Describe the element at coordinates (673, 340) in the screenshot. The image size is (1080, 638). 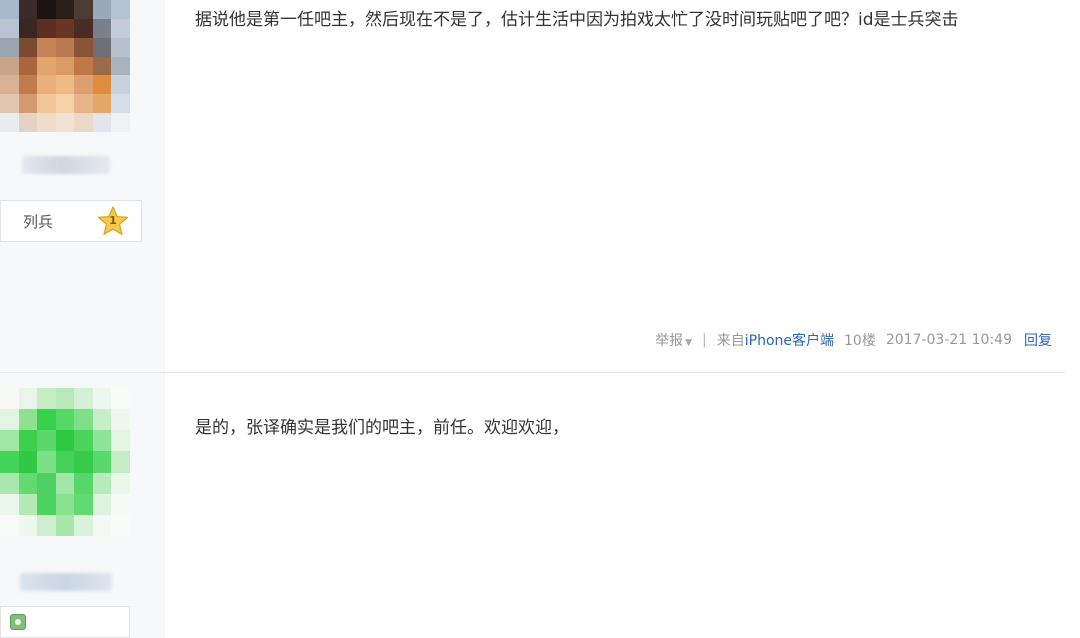
I see `report-link: 举报 ▼` at that location.